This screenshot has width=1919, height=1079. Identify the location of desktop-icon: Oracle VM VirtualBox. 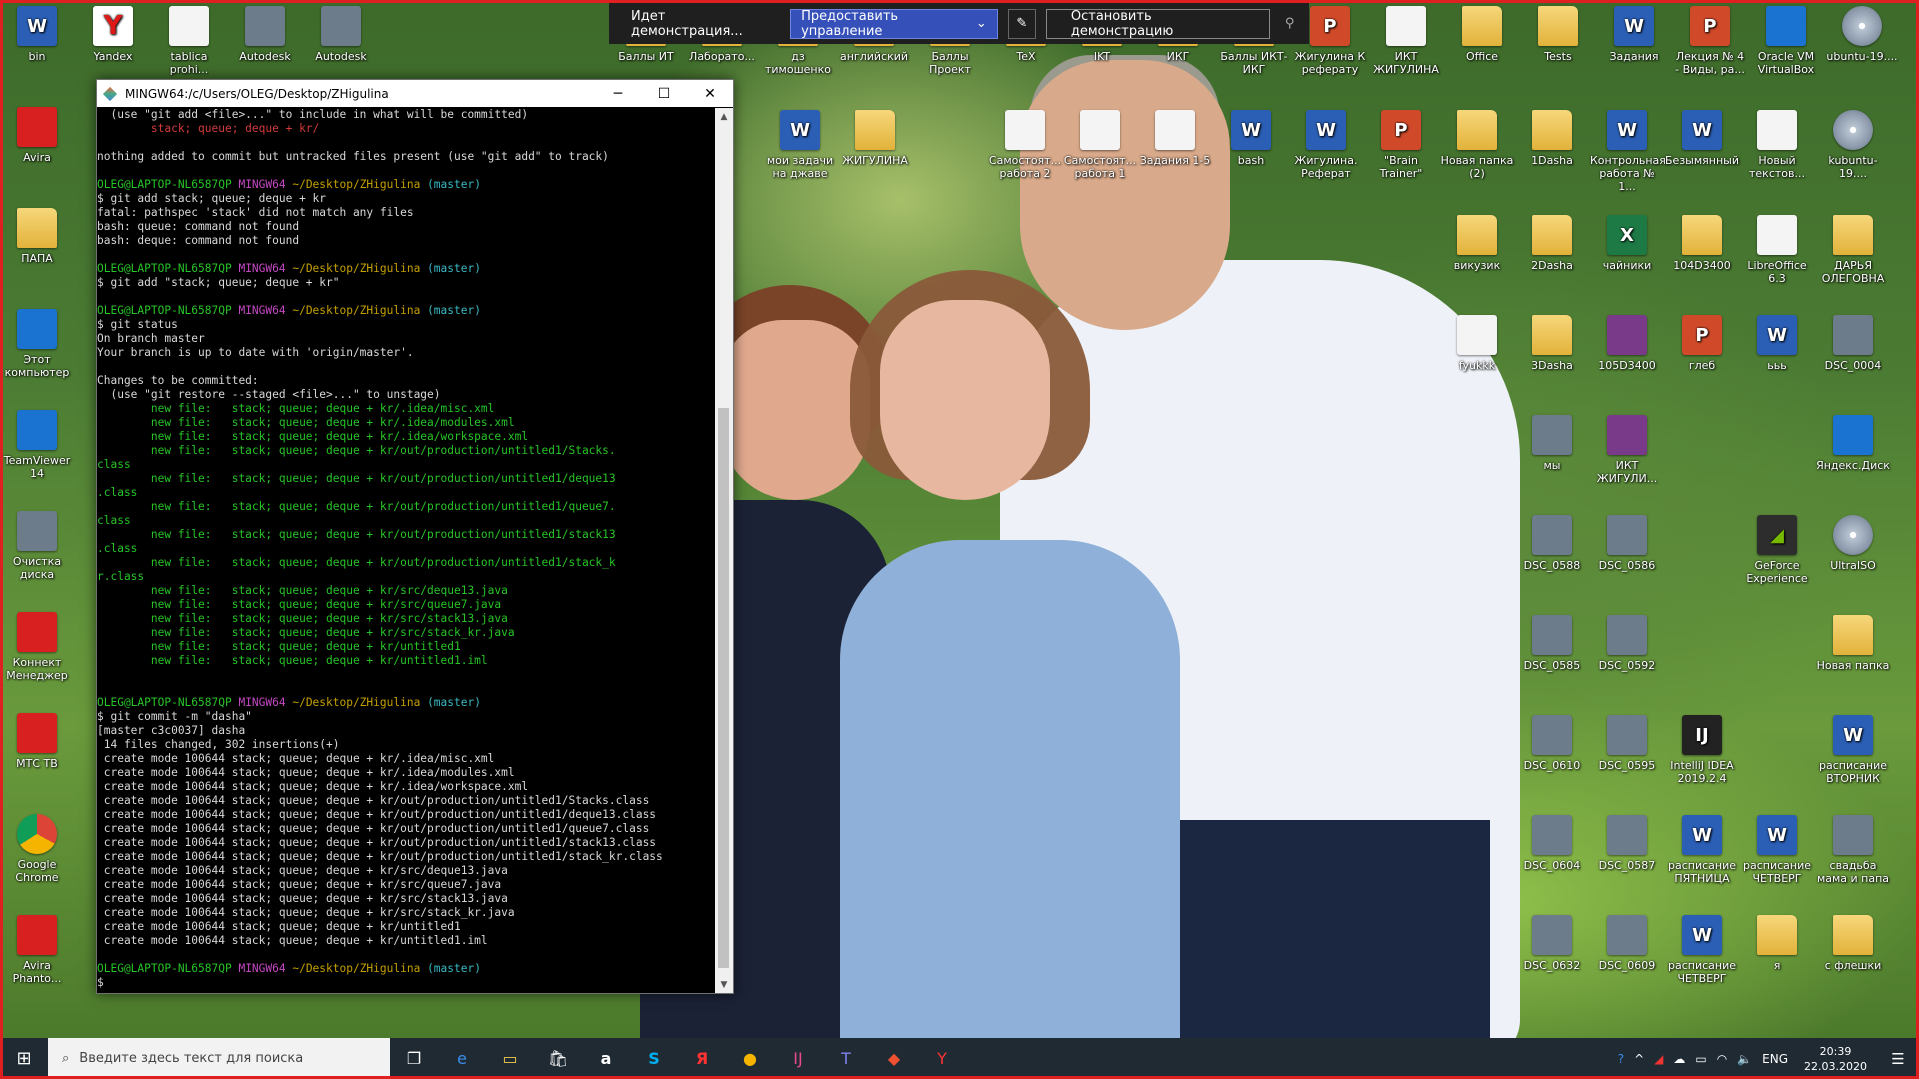
(1786, 41).